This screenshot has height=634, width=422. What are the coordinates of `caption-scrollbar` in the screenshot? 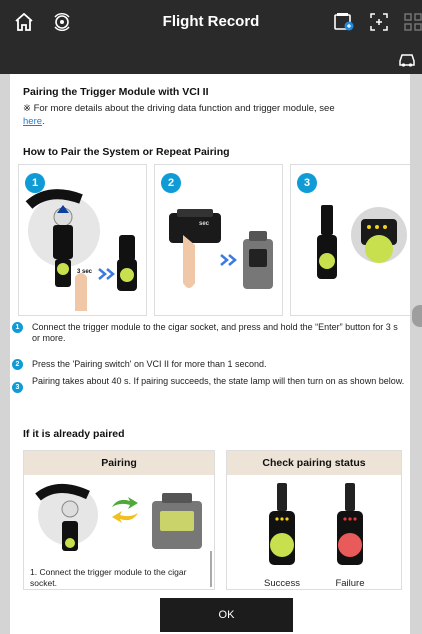 It's located at (211, 569).